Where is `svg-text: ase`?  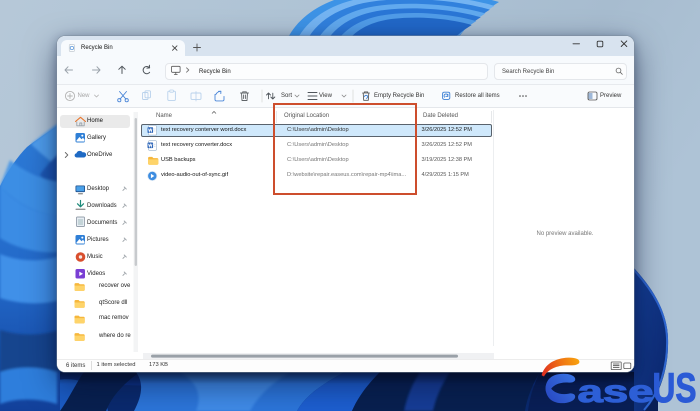 svg-text: ase is located at coordinates (616, 391).